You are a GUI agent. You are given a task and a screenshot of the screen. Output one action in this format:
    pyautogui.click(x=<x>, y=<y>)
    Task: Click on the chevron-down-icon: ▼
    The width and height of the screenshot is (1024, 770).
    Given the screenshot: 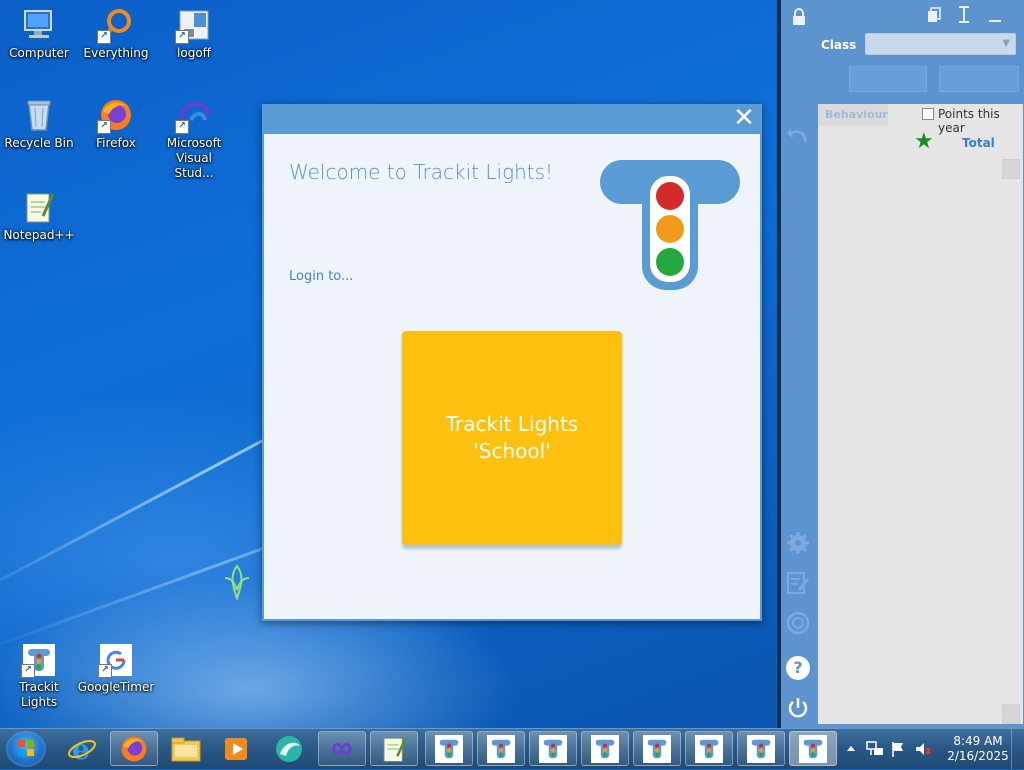 What is the action you would take?
    pyautogui.click(x=1006, y=43)
    